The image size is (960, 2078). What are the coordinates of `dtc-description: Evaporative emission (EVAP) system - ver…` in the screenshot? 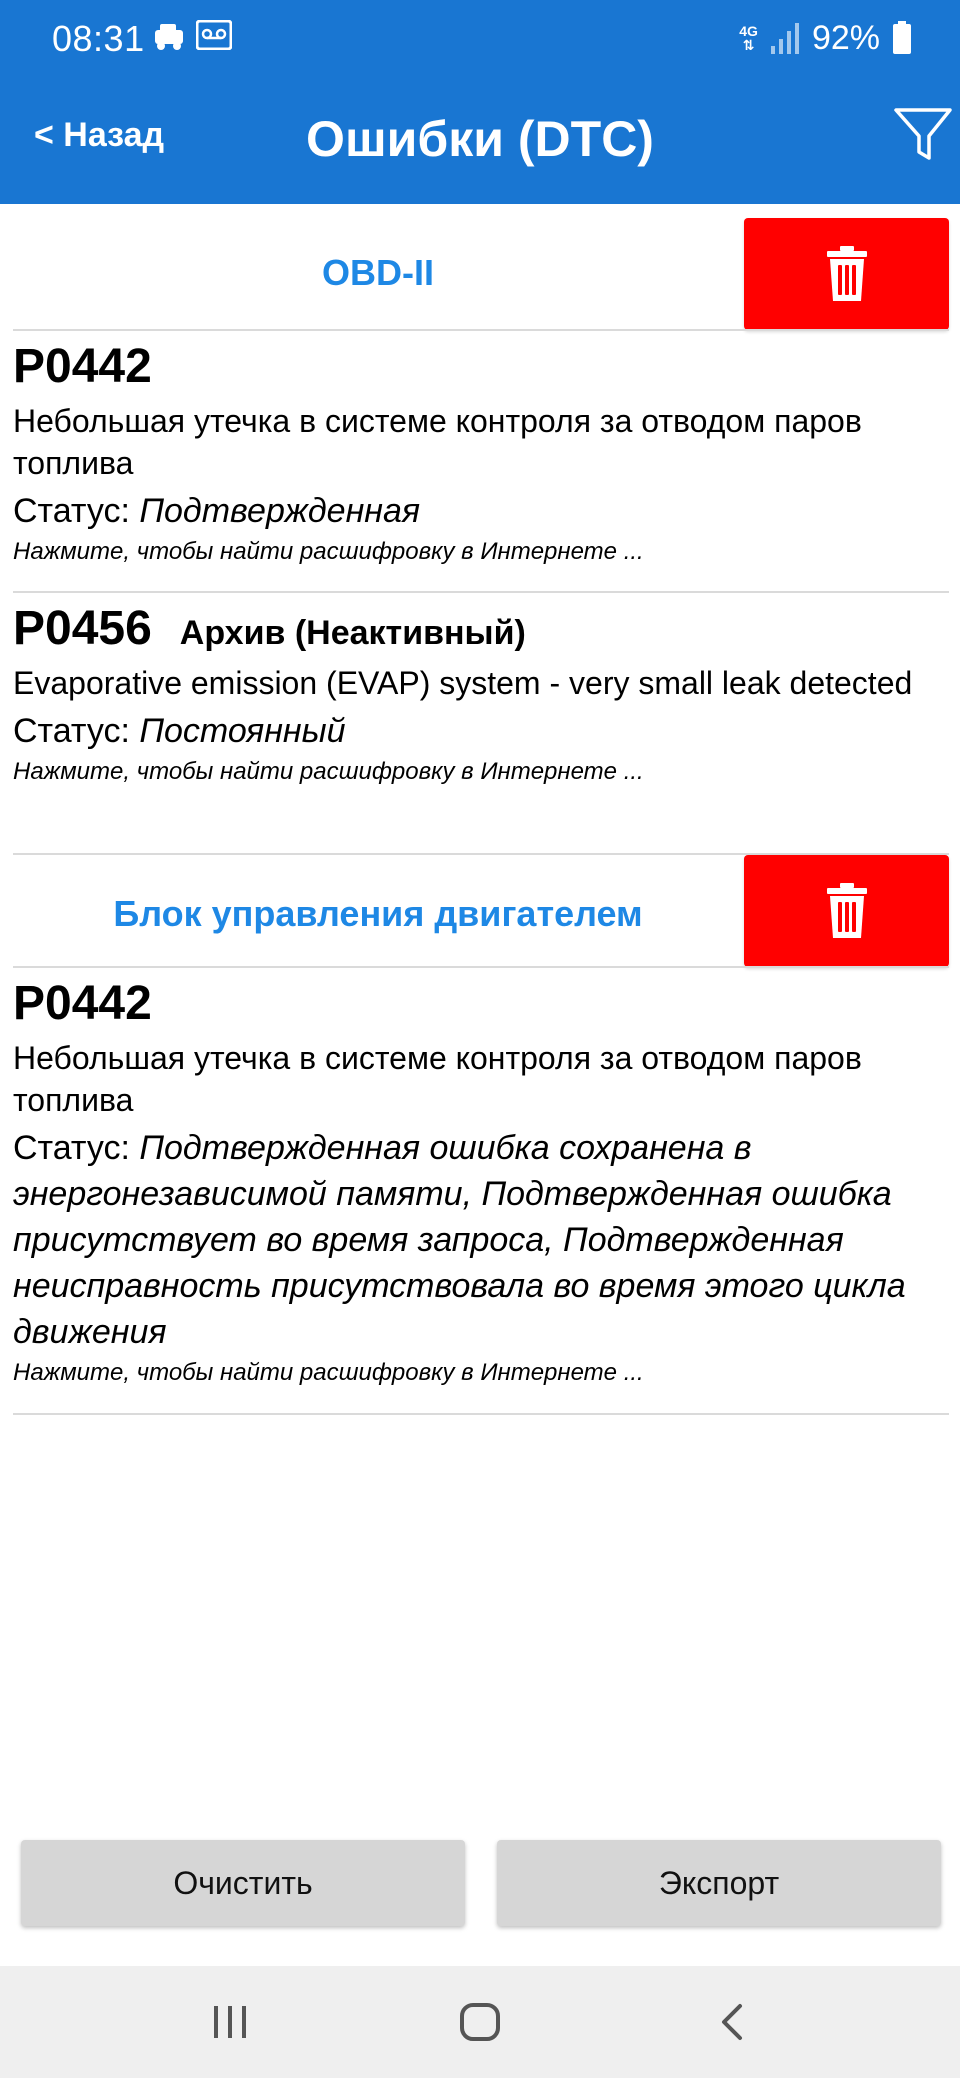 It's located at (463, 683).